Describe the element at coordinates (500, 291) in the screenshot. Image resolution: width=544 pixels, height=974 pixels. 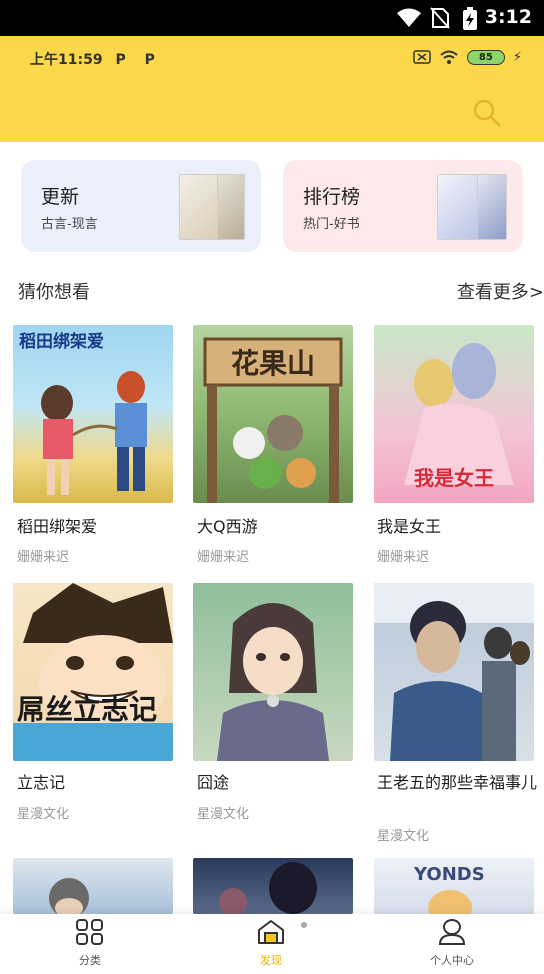
I see `see-more-link: 查看更多>` at that location.